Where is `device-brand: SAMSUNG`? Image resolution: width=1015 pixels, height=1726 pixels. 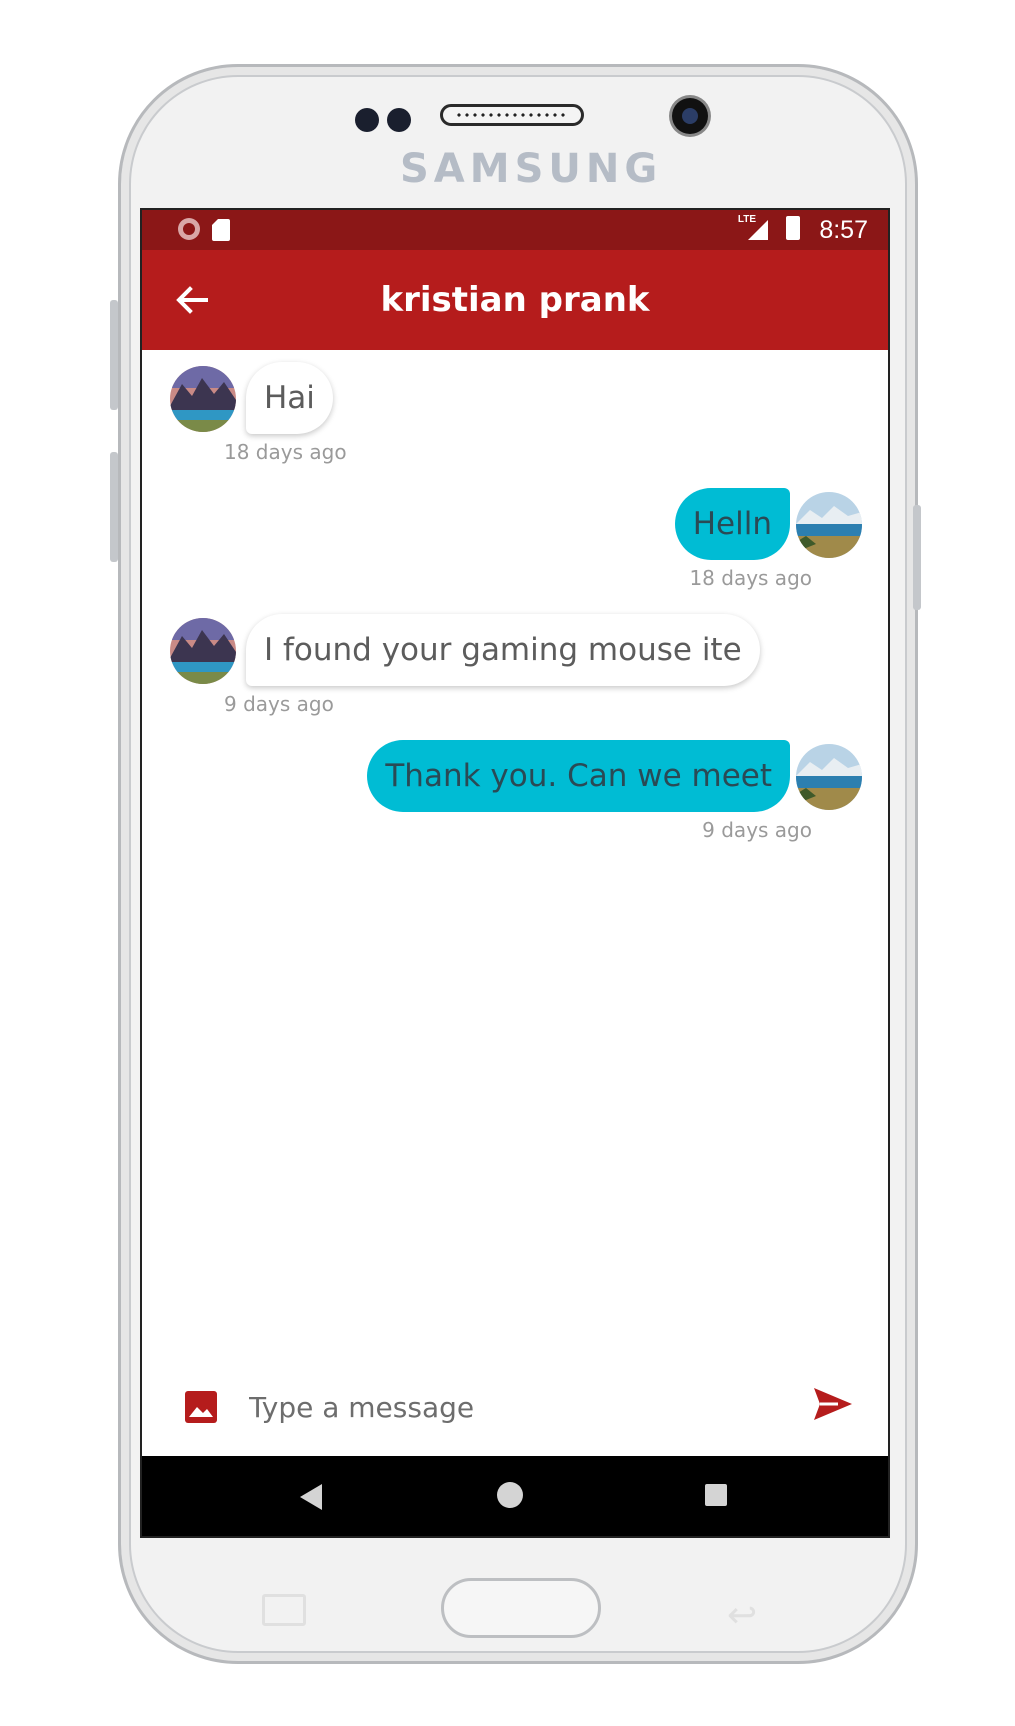
device-brand: SAMSUNG is located at coordinates (531, 169).